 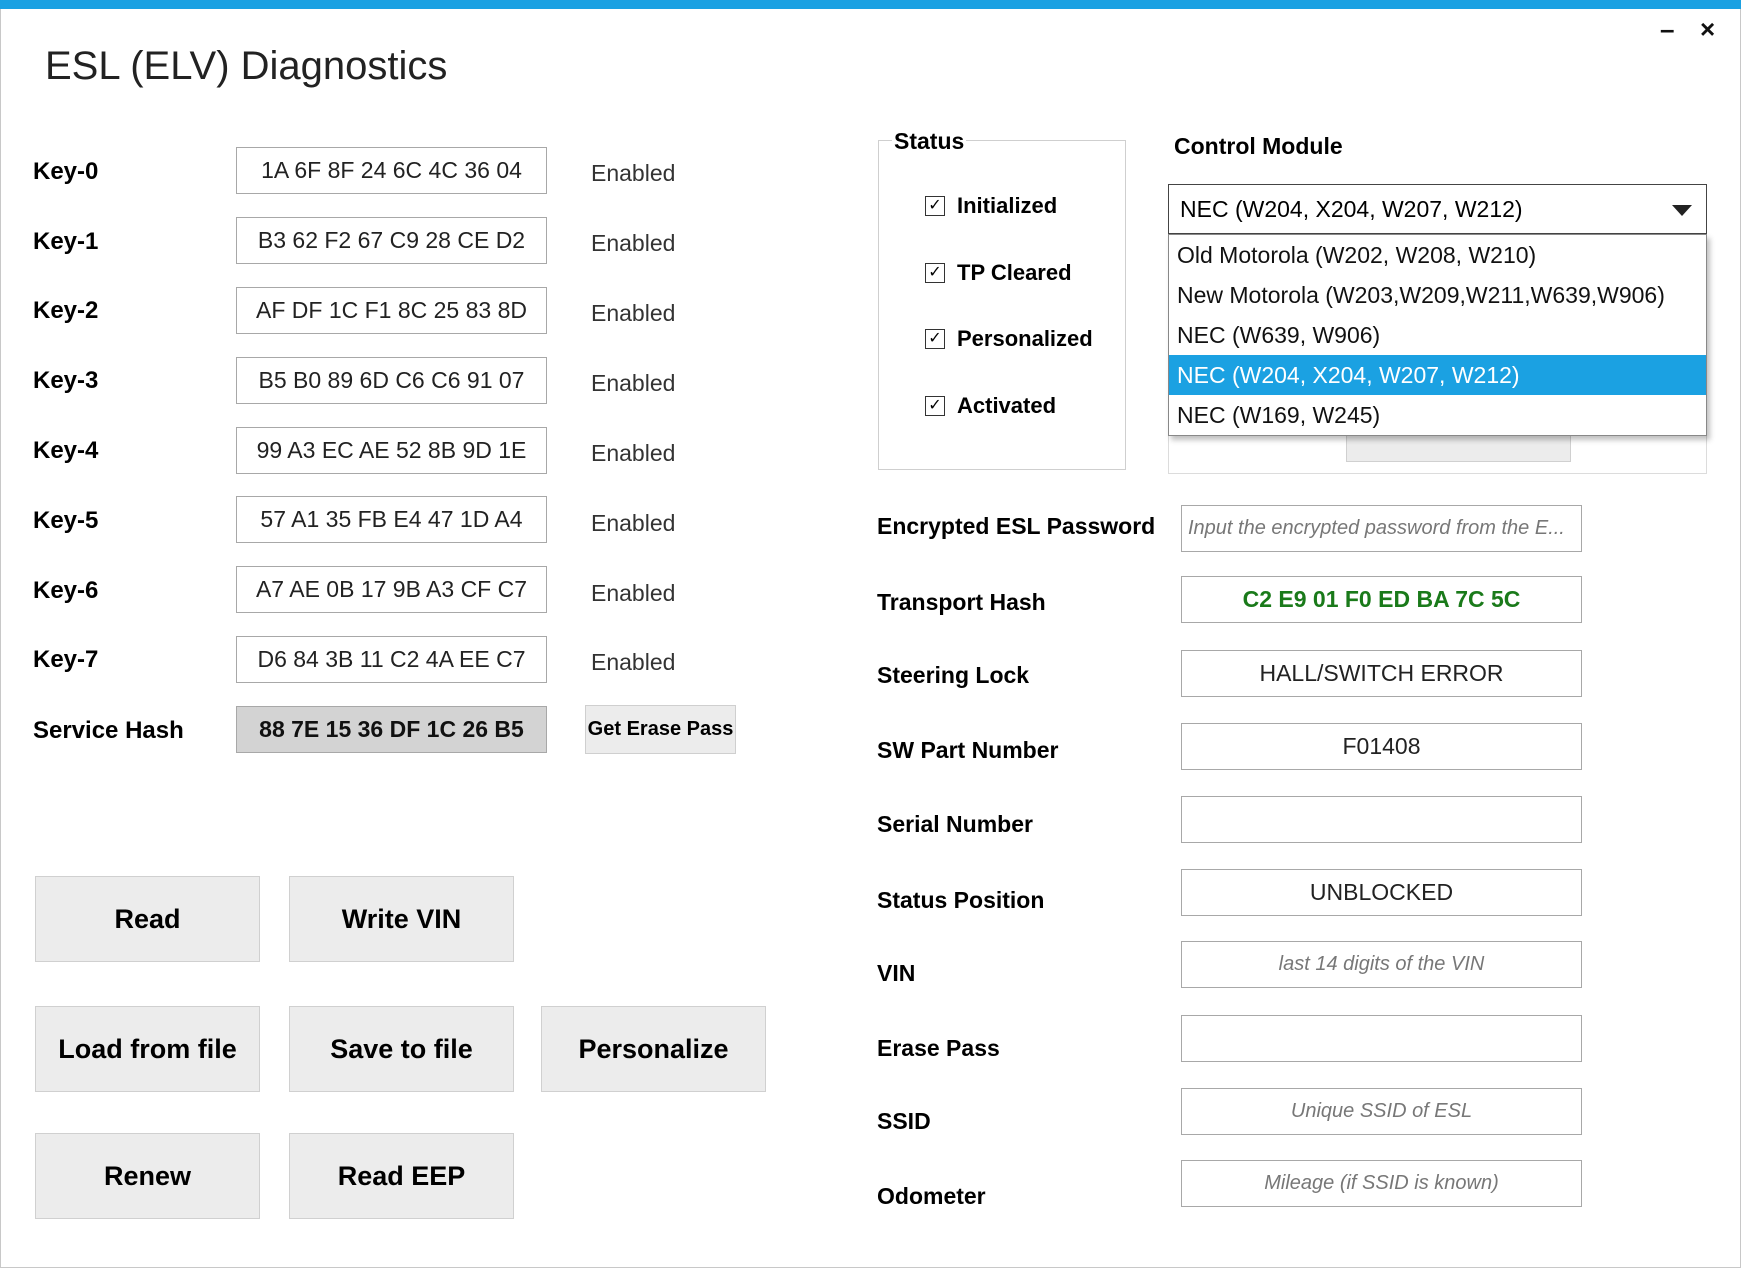 What do you see at coordinates (1014, 272) in the screenshot?
I see `tp-cleared-label: TP Cleared` at bounding box center [1014, 272].